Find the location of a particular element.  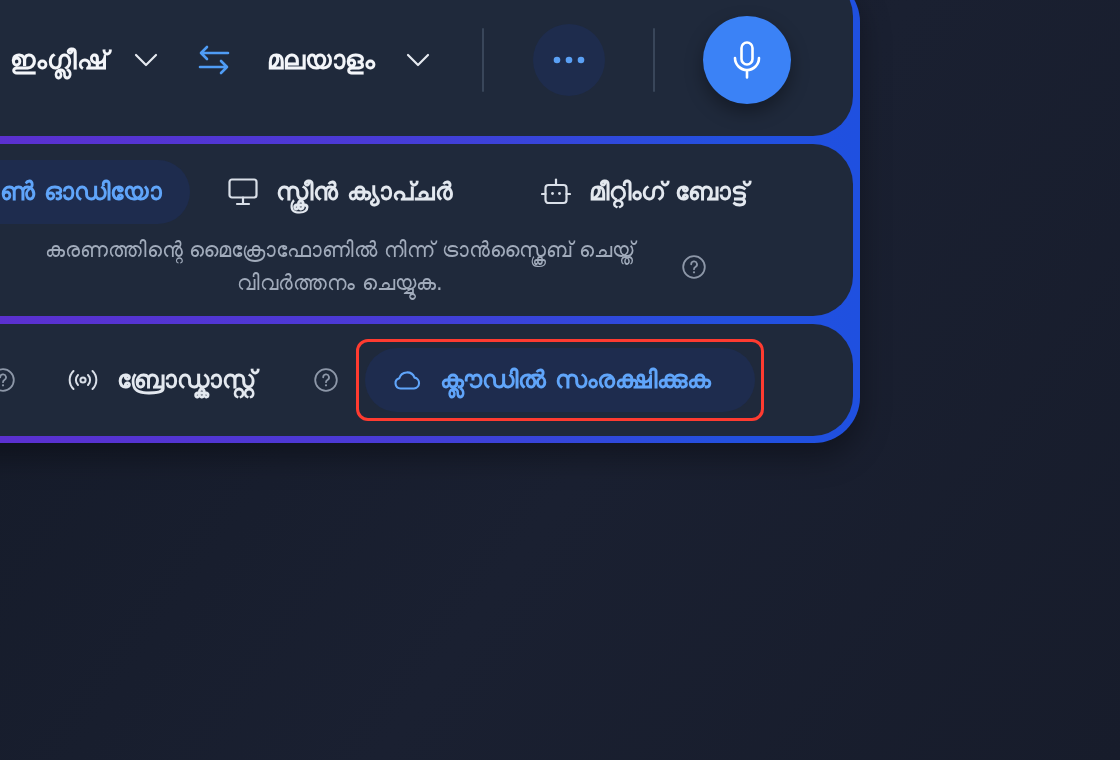

robot-icon is located at coordinates (556, 192).